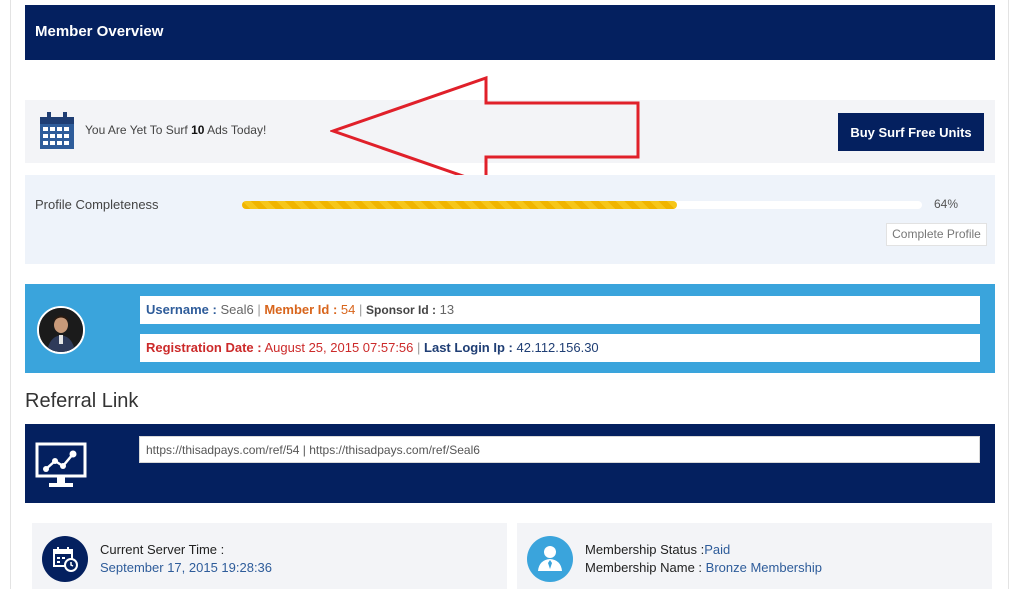  What do you see at coordinates (763, 567) in the screenshot?
I see `membership-name-value: Bronze Membership` at bounding box center [763, 567].